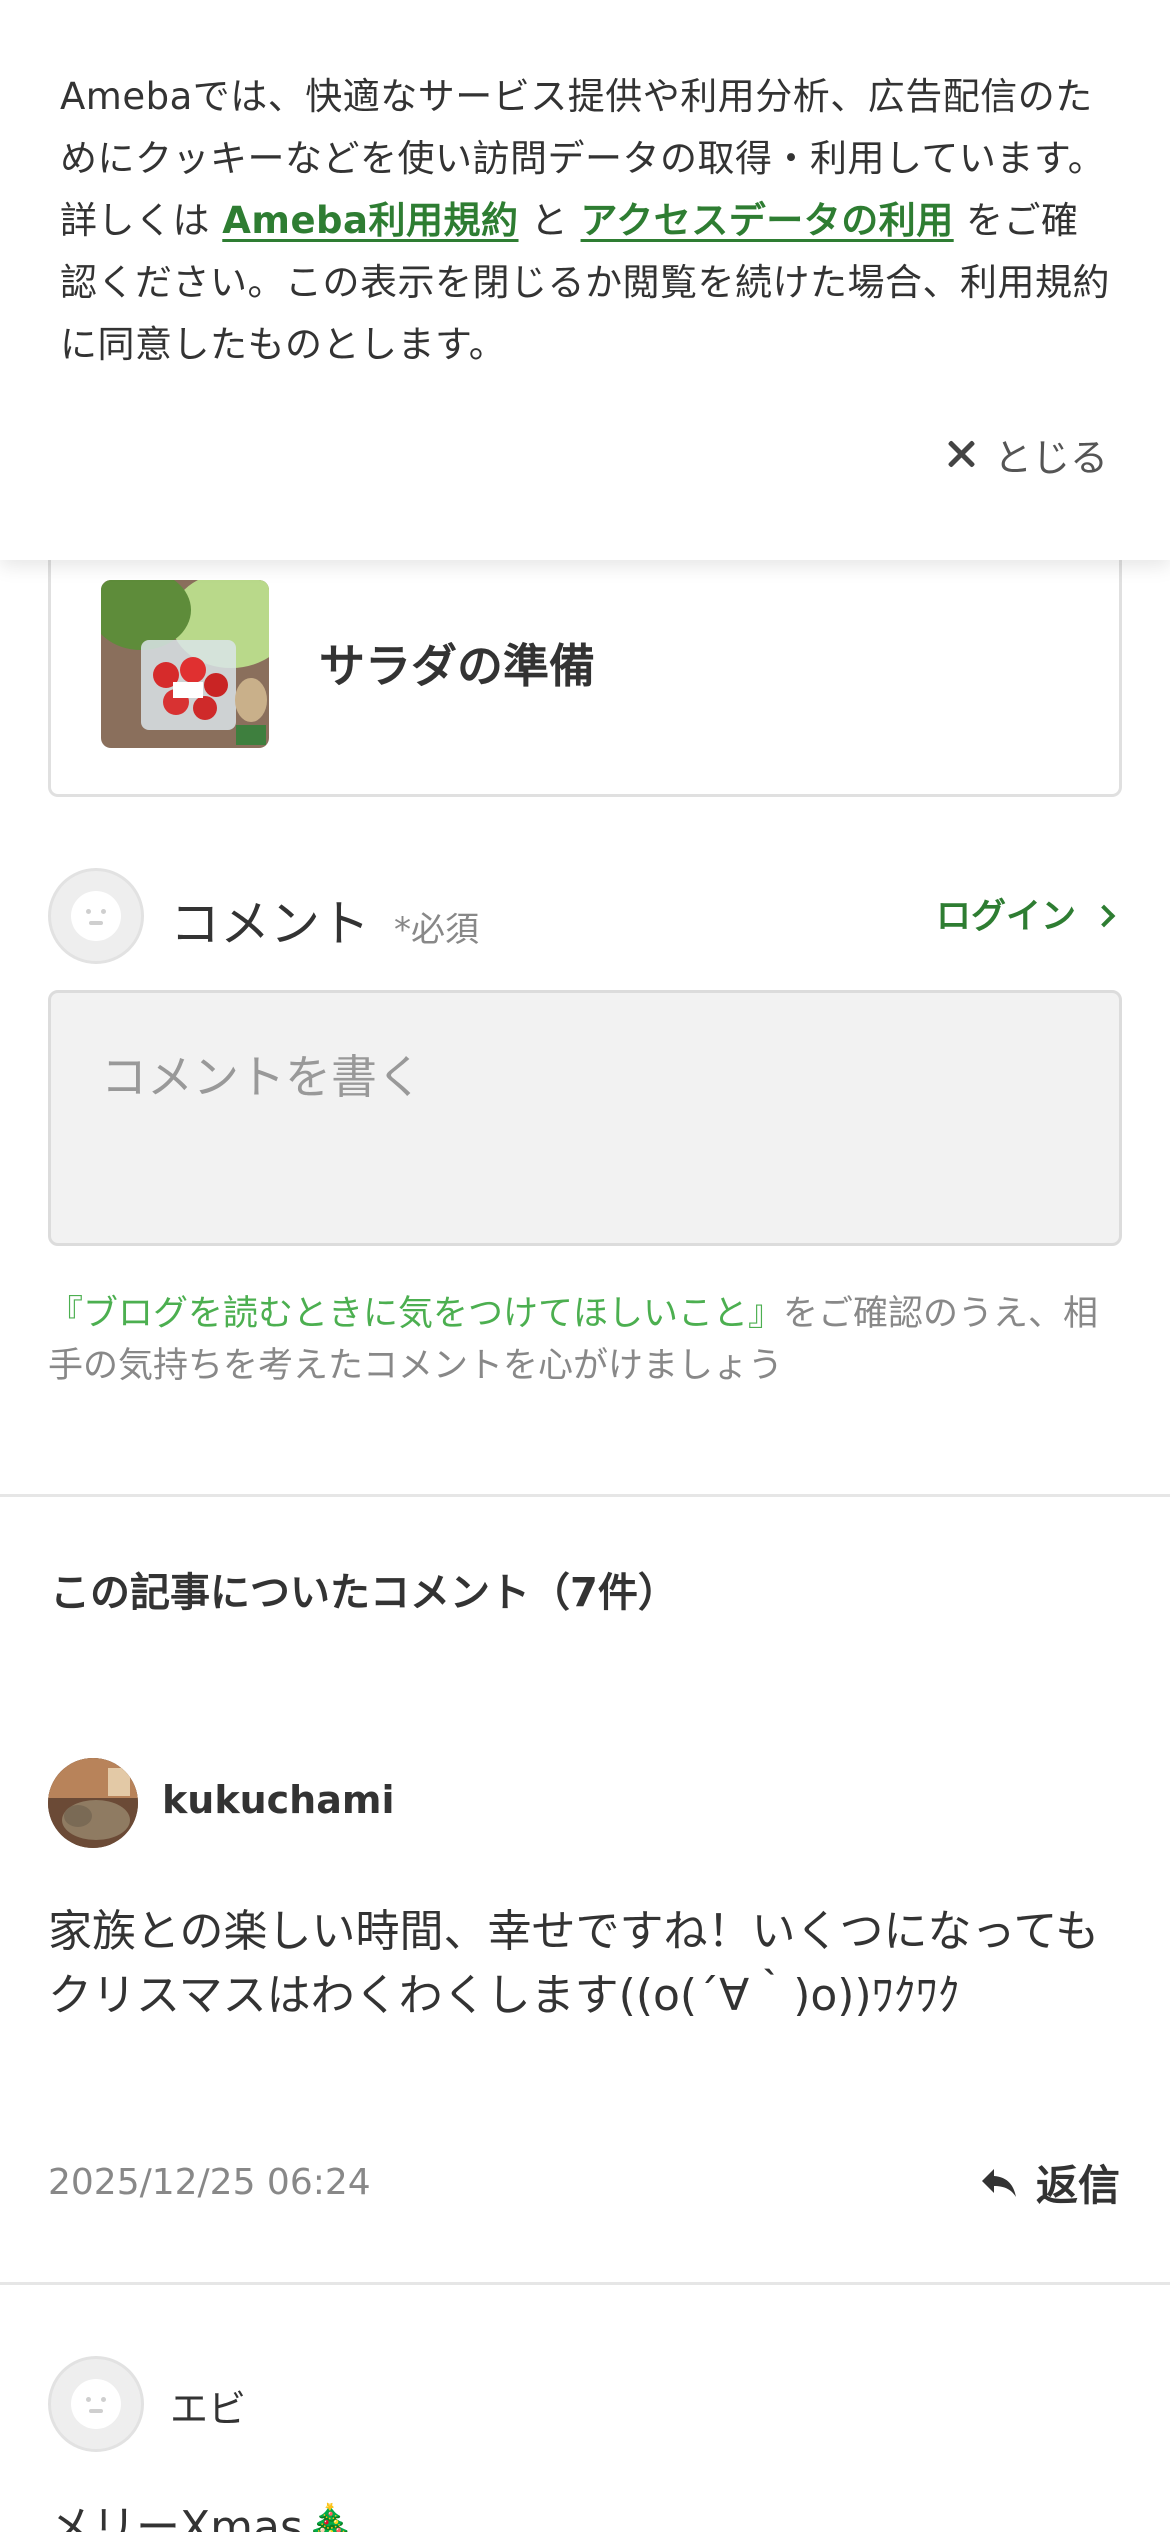  What do you see at coordinates (208, 2405) in the screenshot?
I see `comment-username: エビ` at bounding box center [208, 2405].